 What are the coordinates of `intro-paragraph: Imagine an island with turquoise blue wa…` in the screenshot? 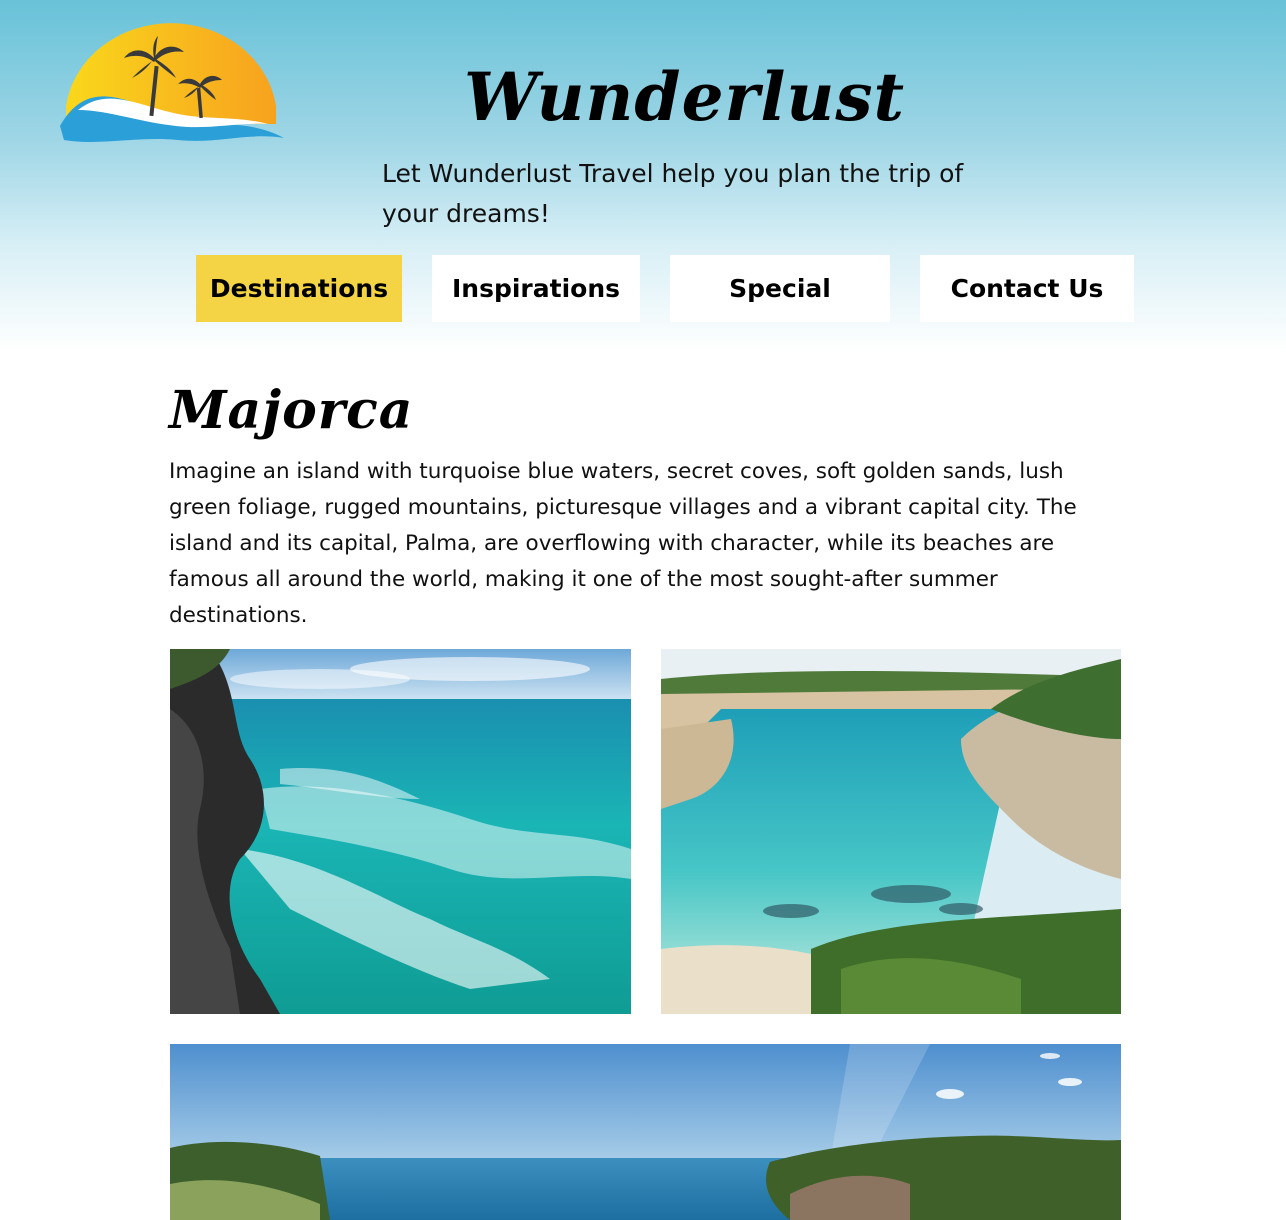 It's located at (623, 543).